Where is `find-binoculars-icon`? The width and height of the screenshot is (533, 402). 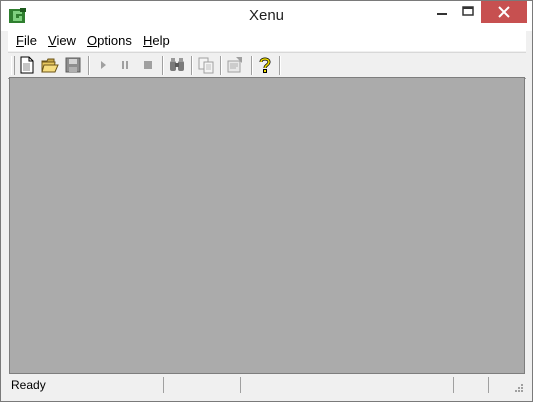 find-binoculars-icon is located at coordinates (177, 65).